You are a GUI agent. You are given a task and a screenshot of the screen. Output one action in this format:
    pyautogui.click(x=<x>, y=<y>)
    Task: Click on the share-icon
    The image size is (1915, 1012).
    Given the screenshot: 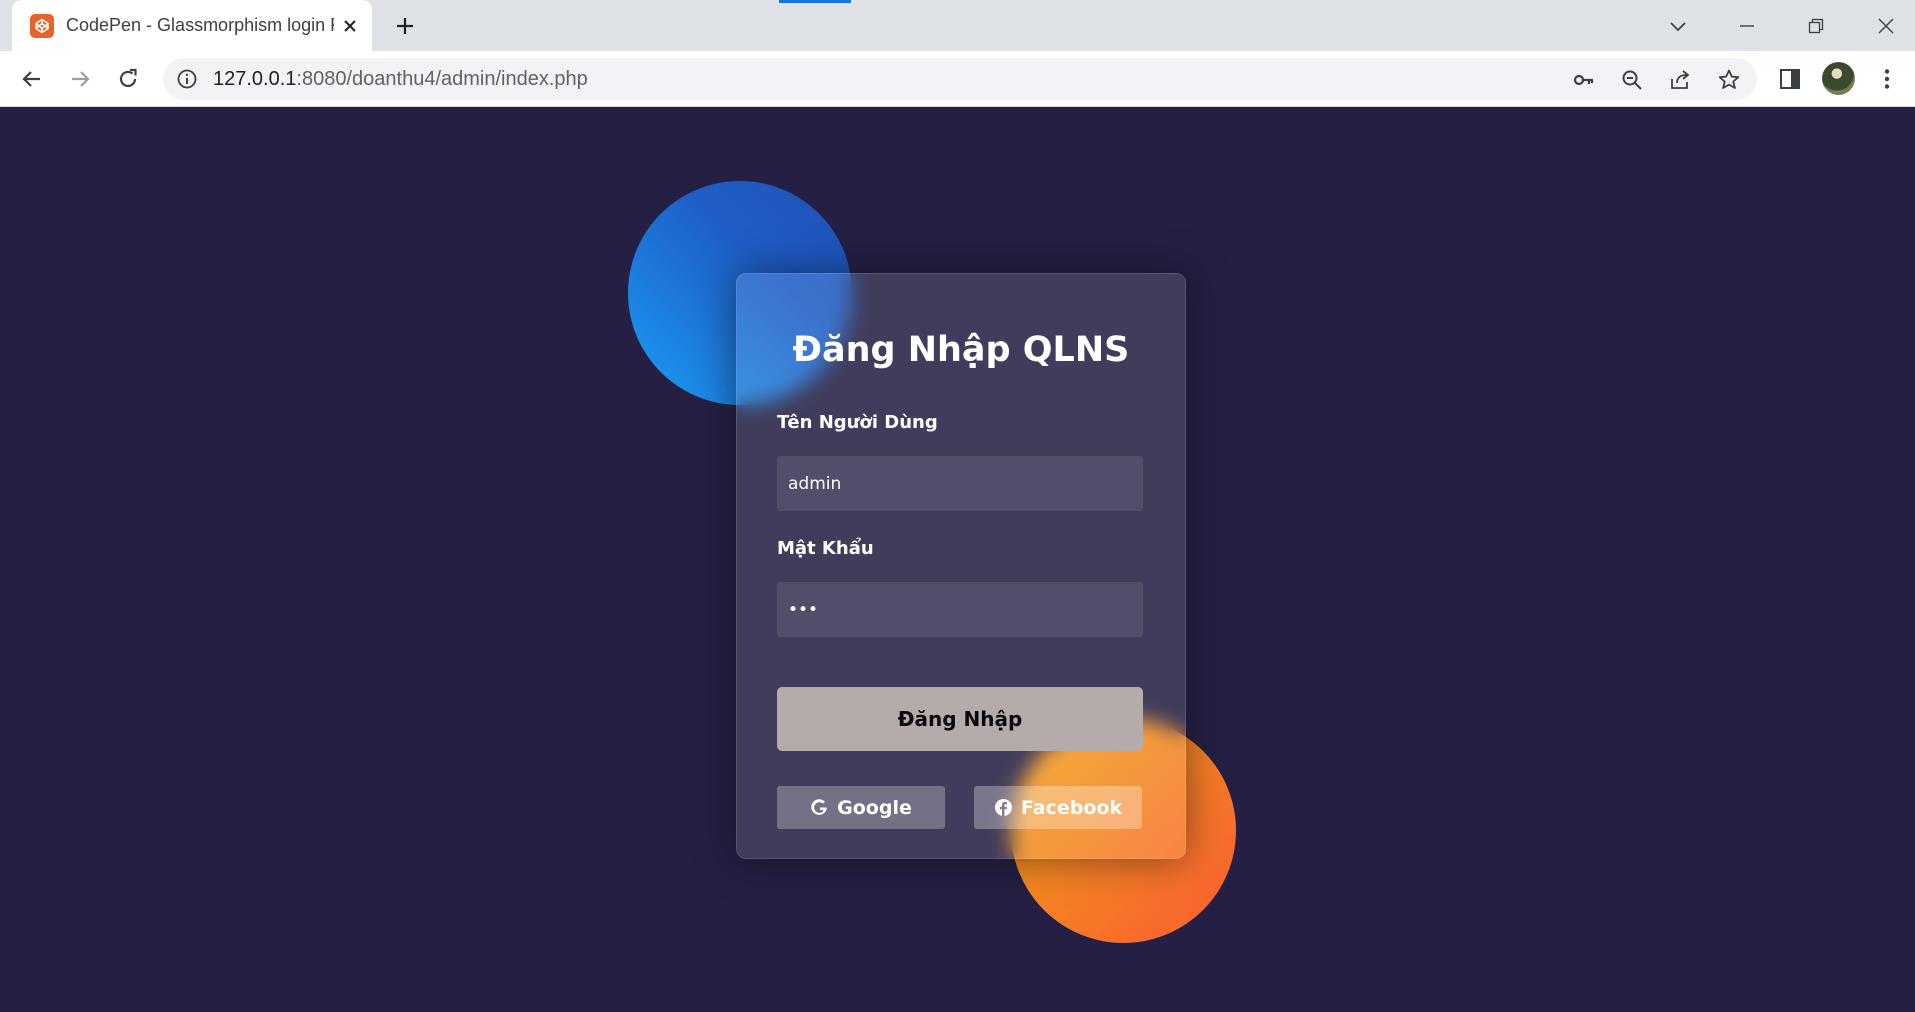 What is the action you would take?
    pyautogui.click(x=1680, y=80)
    